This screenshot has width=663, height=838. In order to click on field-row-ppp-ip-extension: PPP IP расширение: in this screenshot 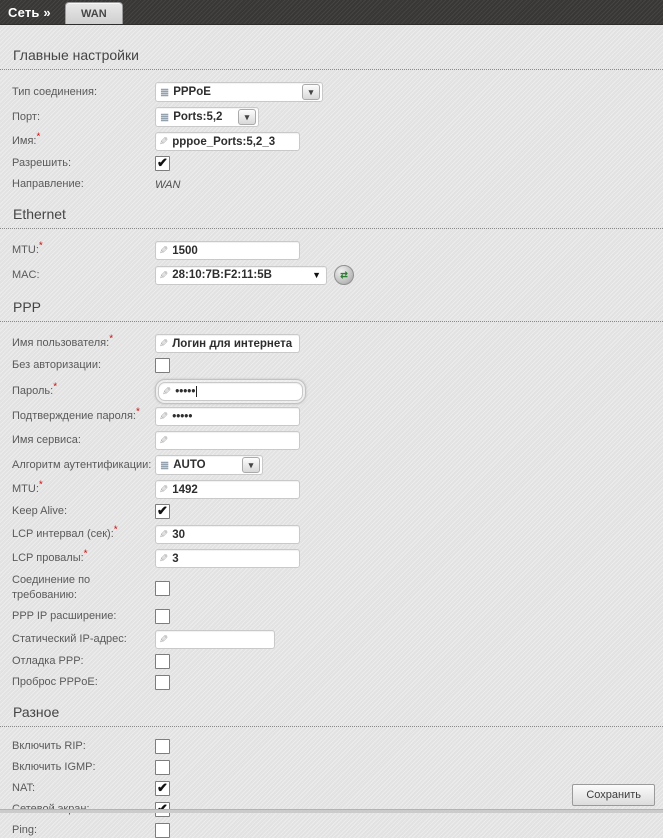, I will do `click(331, 616)`.